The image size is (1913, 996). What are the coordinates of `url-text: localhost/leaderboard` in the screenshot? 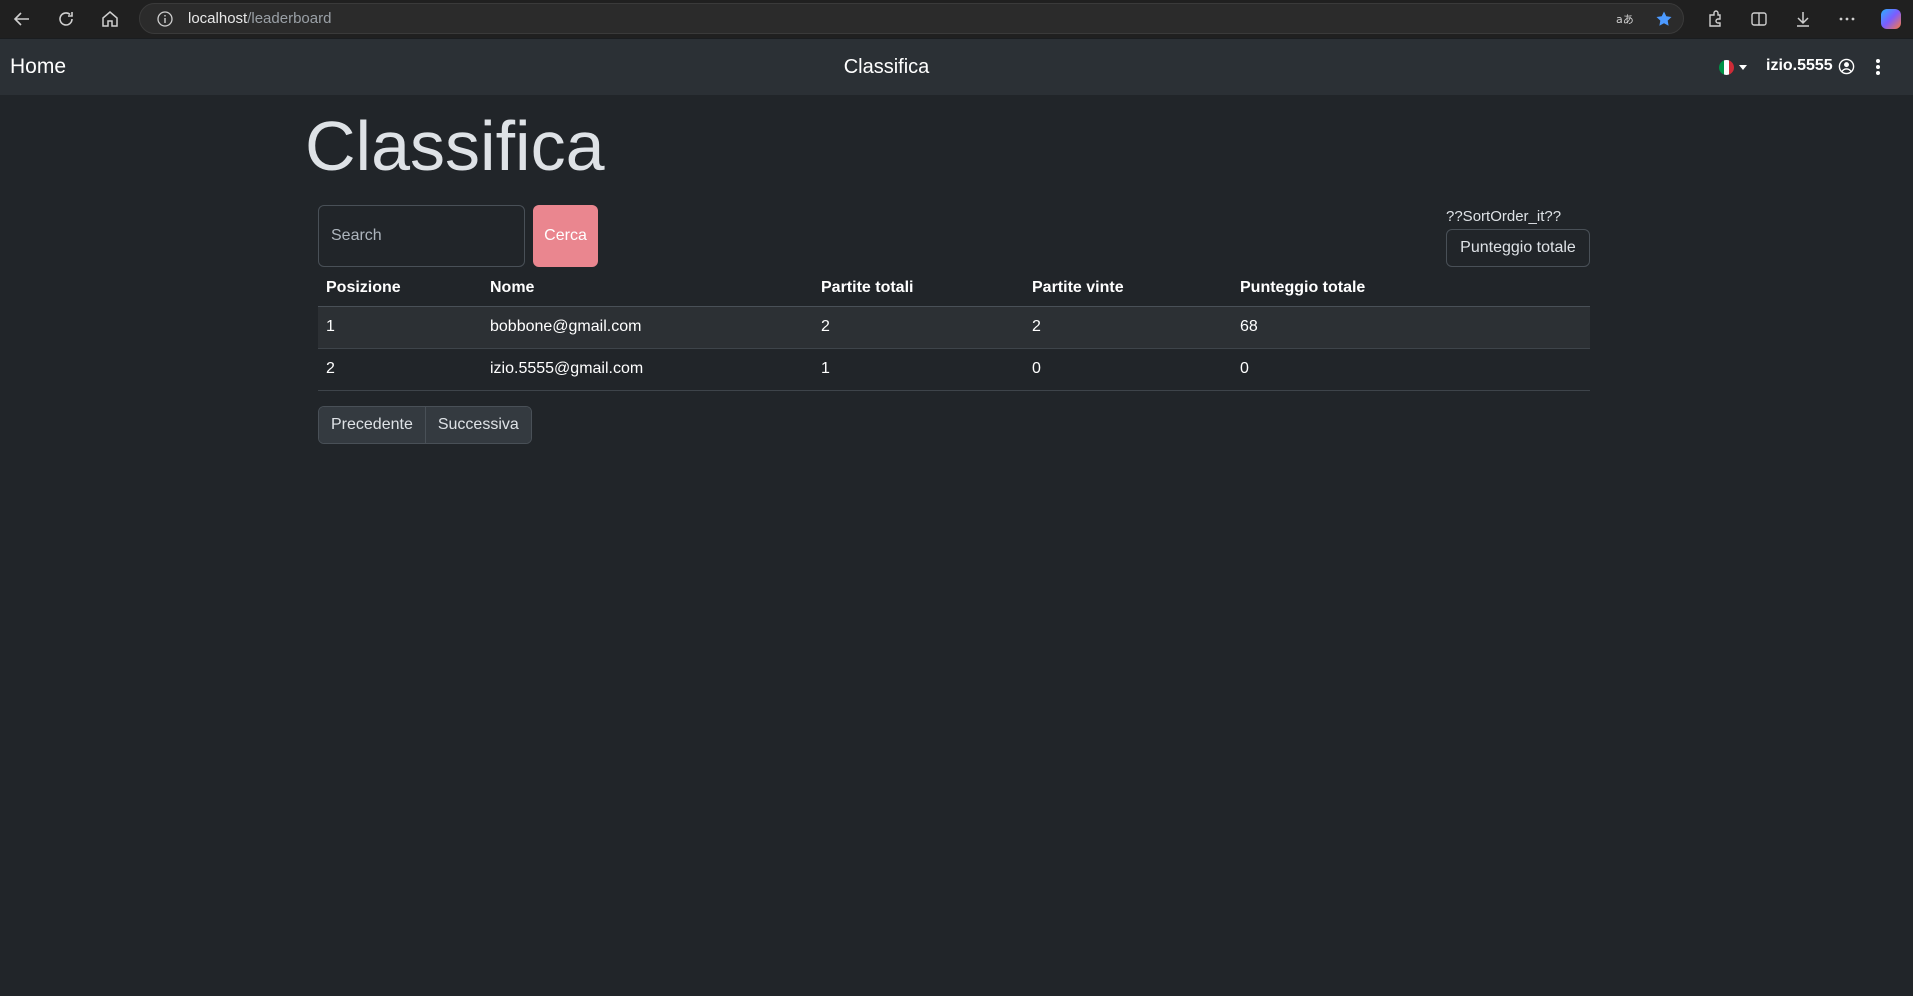 It's located at (259, 18).